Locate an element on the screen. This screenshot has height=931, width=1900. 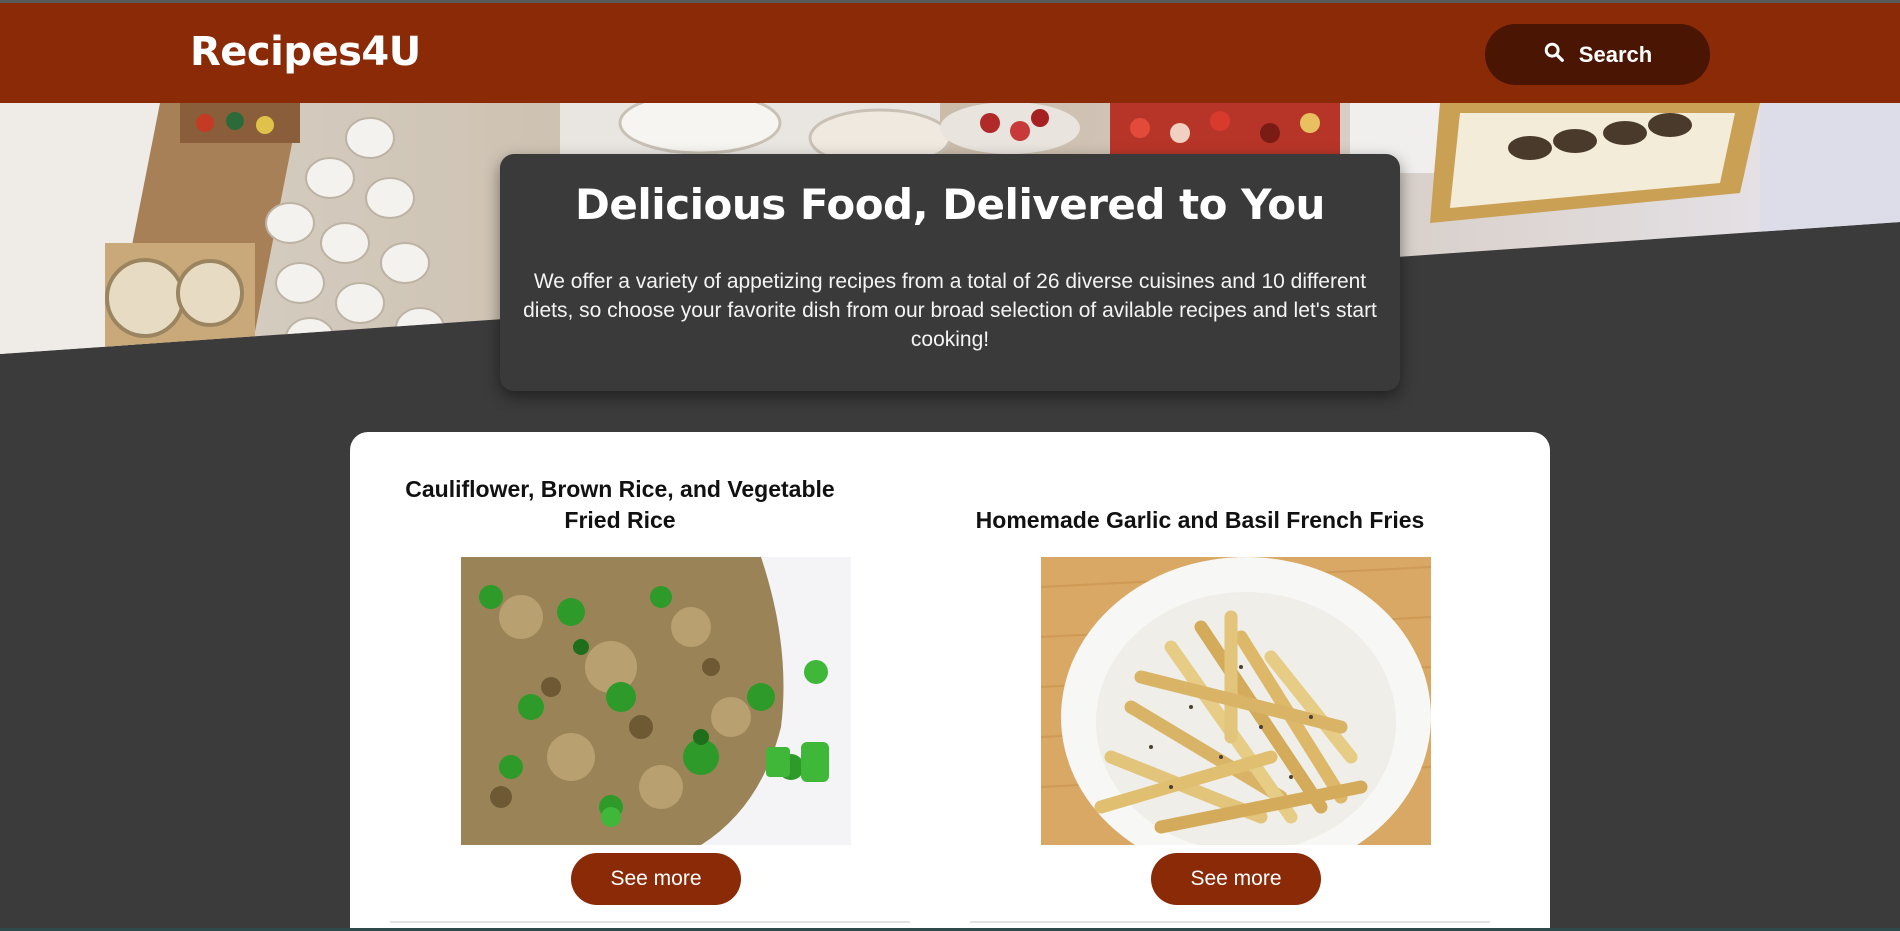
intro-title: Delicious Food, Delivered to You is located at coordinates (950, 204).